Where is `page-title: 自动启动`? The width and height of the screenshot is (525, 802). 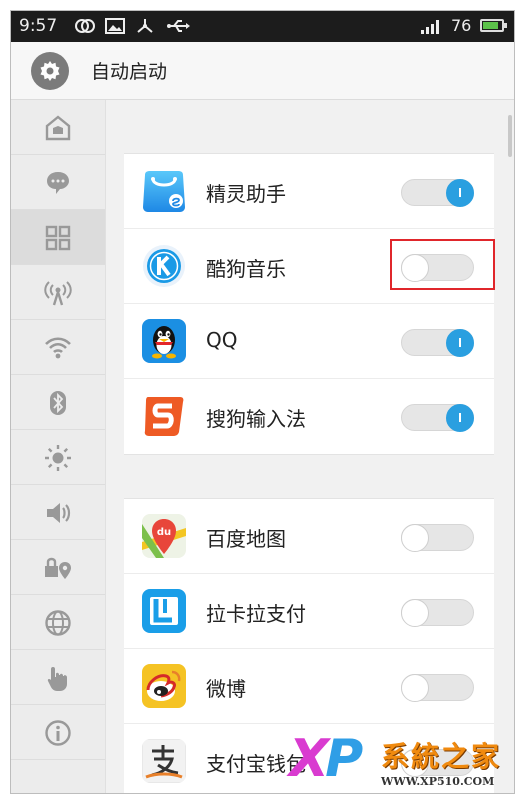 page-title: 自动启动 is located at coordinates (129, 72).